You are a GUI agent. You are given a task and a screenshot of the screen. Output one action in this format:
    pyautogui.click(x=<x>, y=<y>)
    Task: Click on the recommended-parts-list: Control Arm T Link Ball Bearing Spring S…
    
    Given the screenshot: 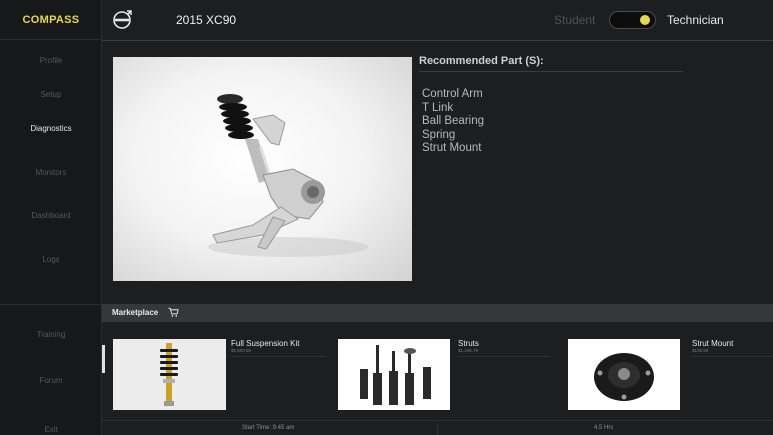 What is the action you would take?
    pyautogui.click(x=453, y=122)
    